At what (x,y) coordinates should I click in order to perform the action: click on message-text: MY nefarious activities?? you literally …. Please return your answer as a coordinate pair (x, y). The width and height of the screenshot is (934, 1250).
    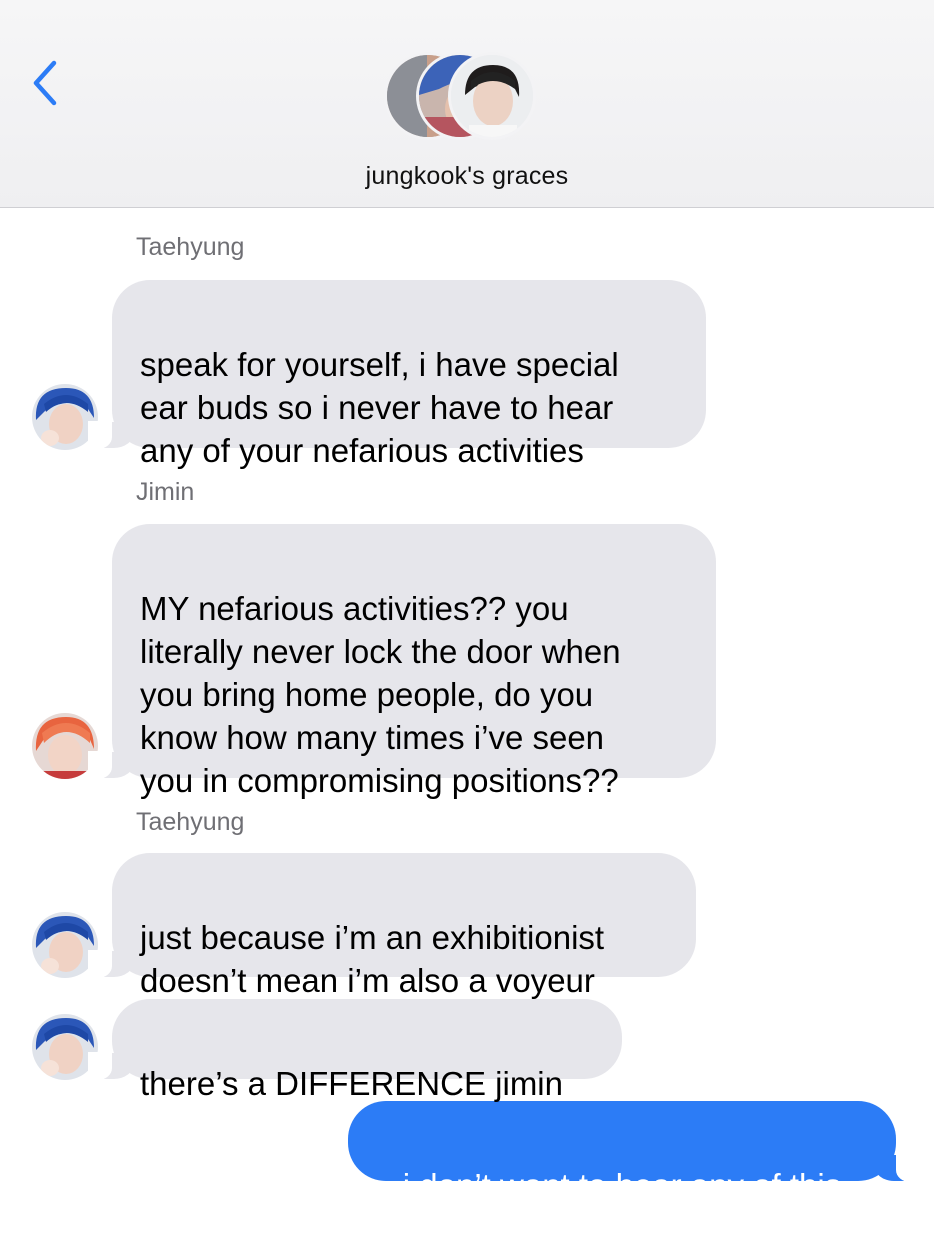
    Looking at the image, I should click on (380, 694).